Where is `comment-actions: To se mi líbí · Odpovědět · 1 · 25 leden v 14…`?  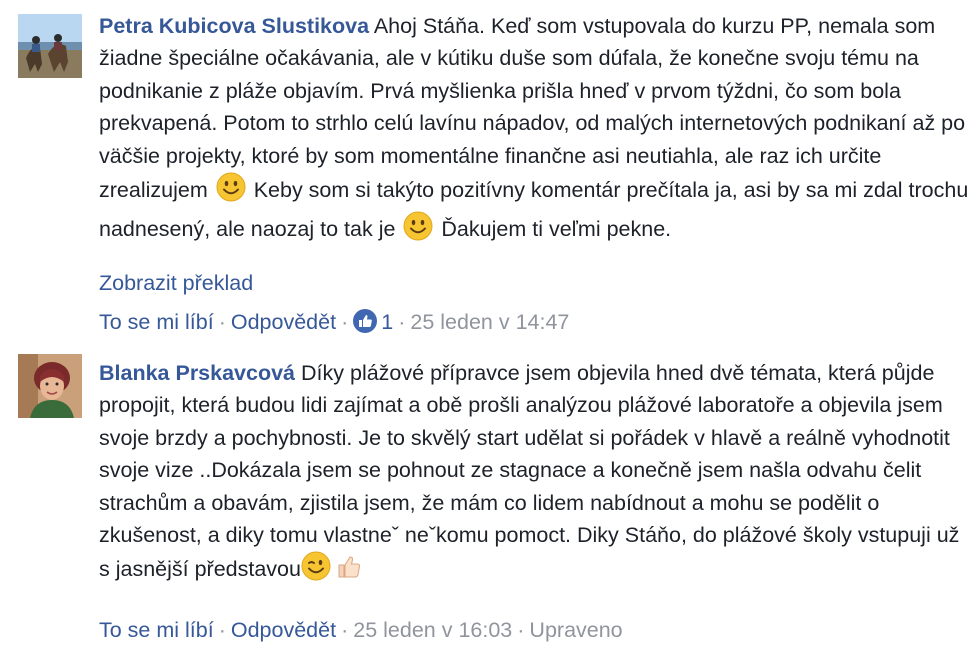 comment-actions: To se mi líbí · Odpovědět · 1 · 25 leden v 14… is located at coordinates (334, 324).